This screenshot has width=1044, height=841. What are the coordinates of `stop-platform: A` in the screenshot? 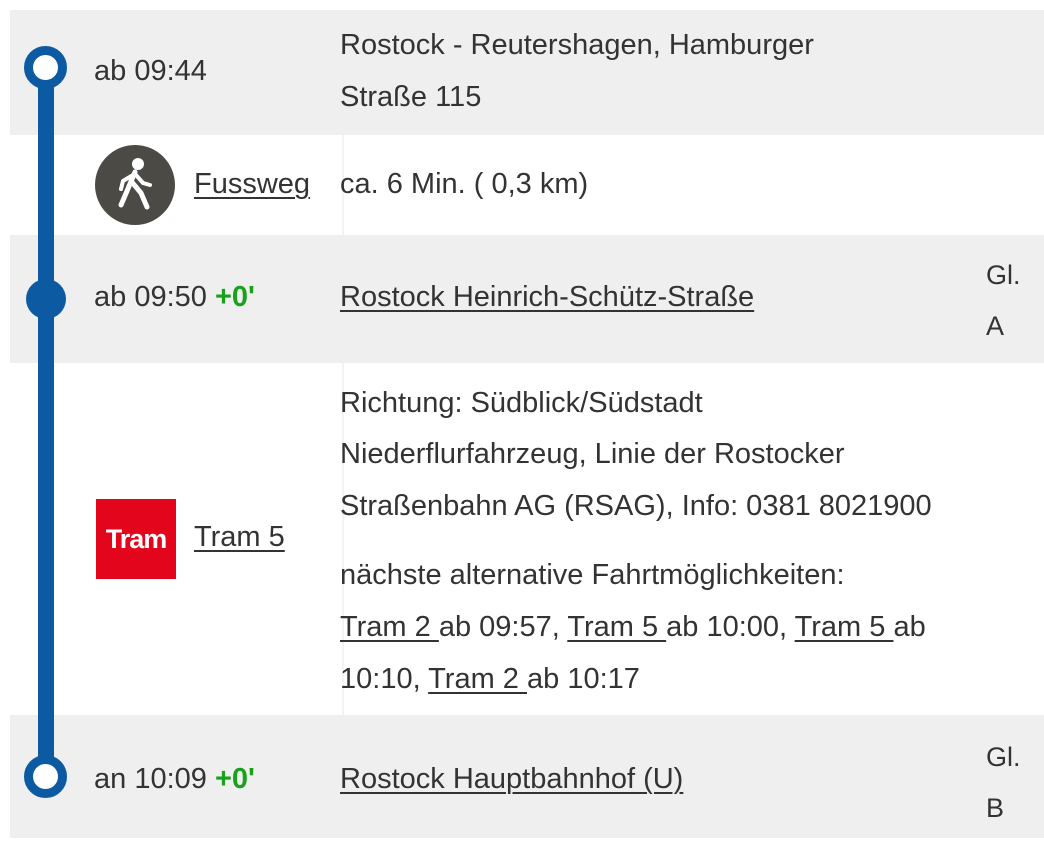 It's located at (995, 326).